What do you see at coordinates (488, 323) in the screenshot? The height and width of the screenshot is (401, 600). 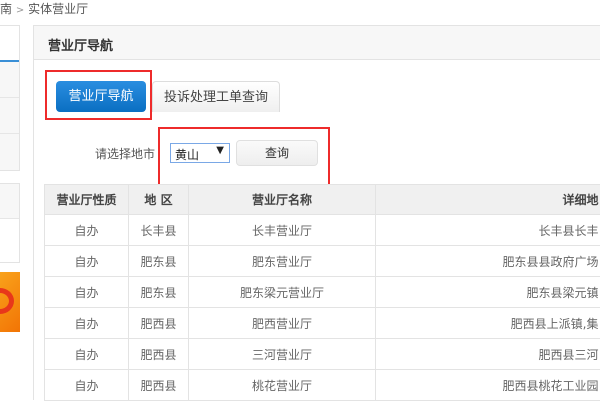 I see `cell-address: 肥西县上派镇,集` at bounding box center [488, 323].